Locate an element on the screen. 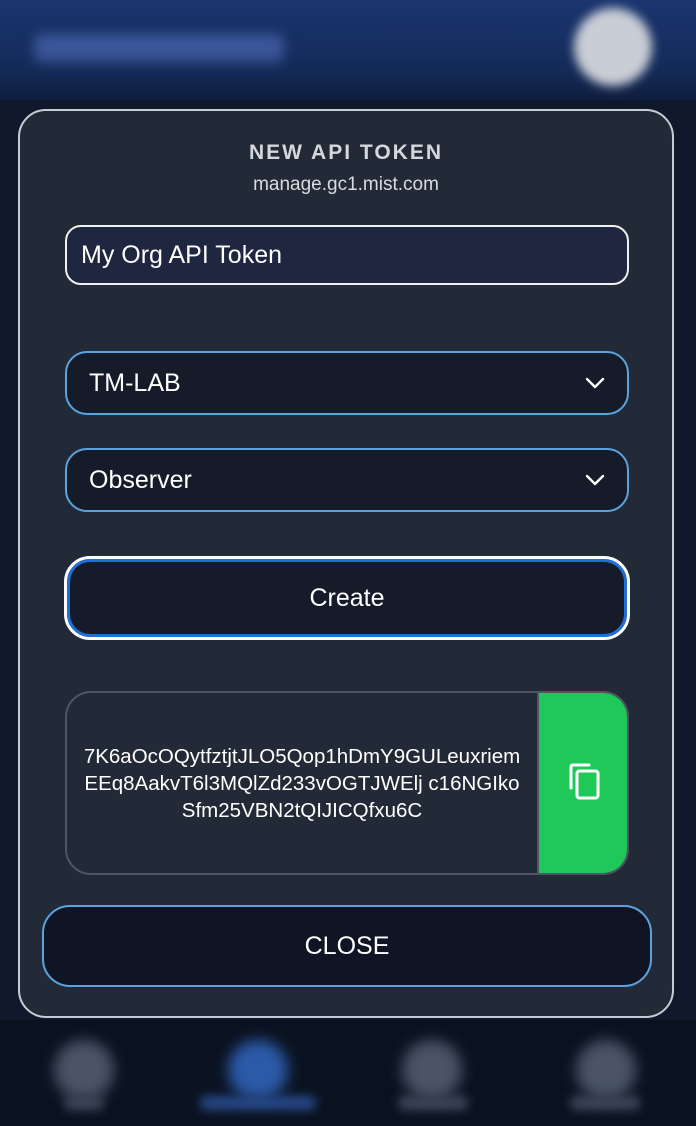 The width and height of the screenshot is (696, 1126). create-button-label: Create is located at coordinates (347, 597).